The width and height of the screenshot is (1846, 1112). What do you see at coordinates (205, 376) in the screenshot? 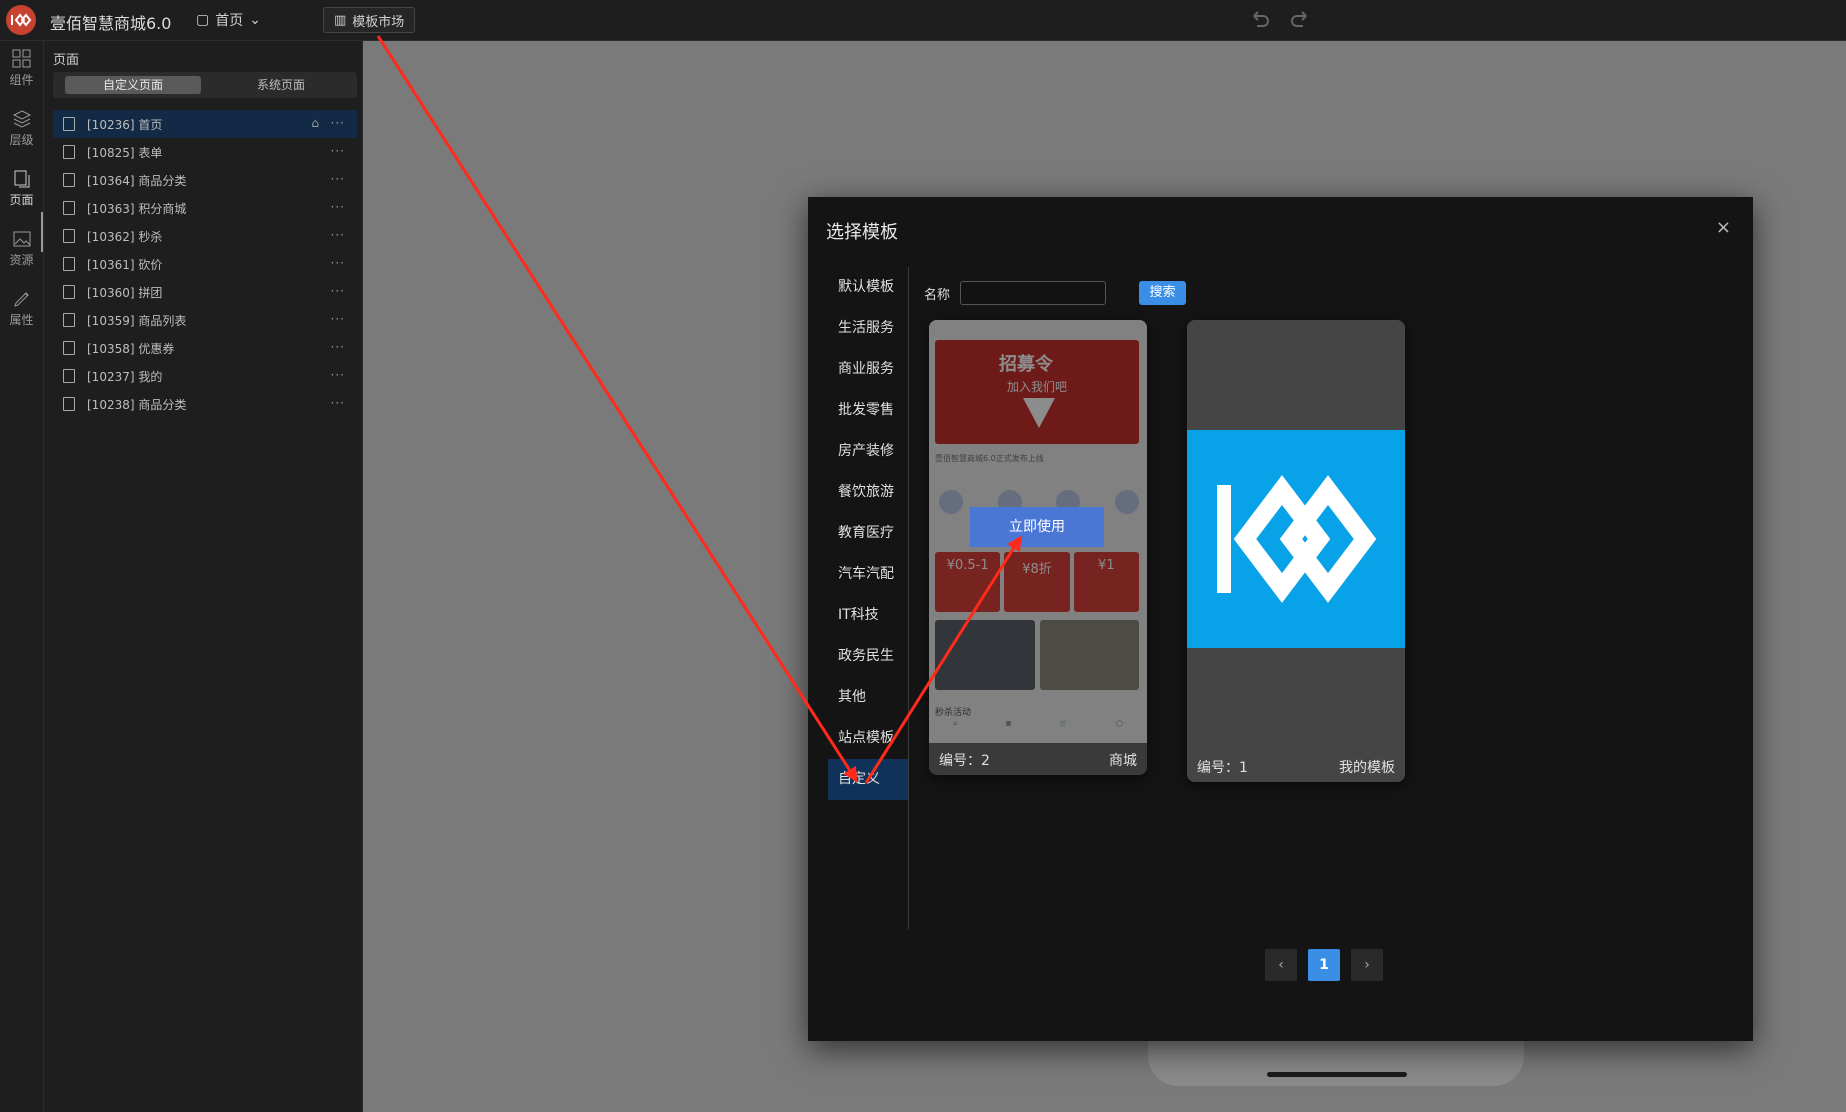
I see `page-item: [10237] 我的 ···` at bounding box center [205, 376].